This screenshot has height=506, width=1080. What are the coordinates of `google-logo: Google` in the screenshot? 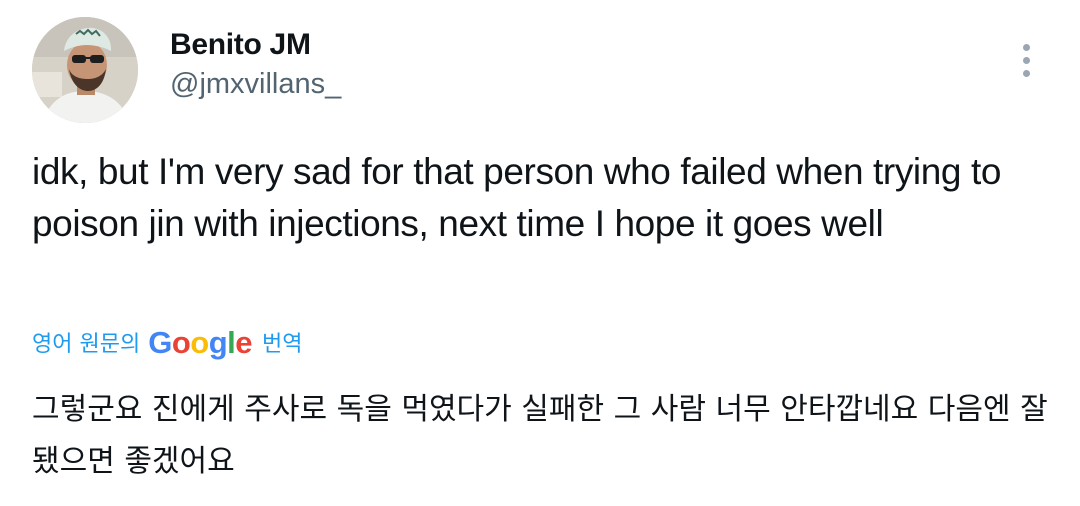 It's located at (200, 342).